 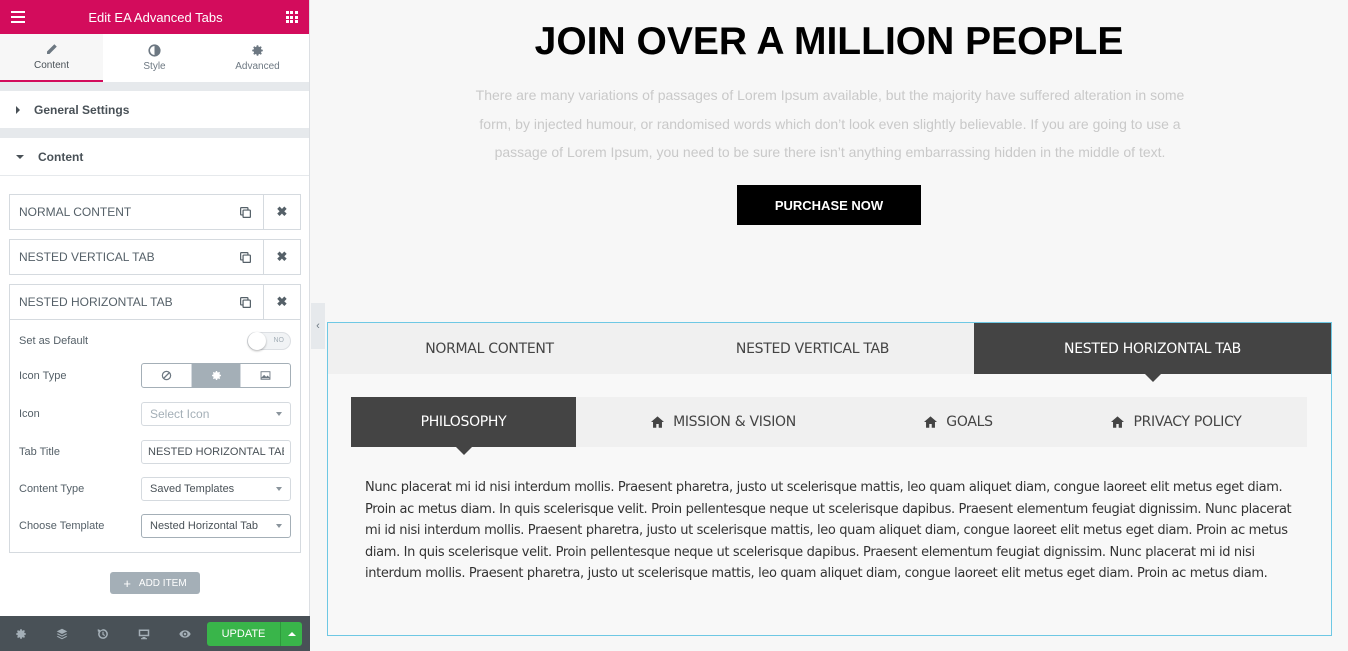 I want to click on choose-template-control: Choose Template Nested Horizontal Tab, so click(x=155, y=526).